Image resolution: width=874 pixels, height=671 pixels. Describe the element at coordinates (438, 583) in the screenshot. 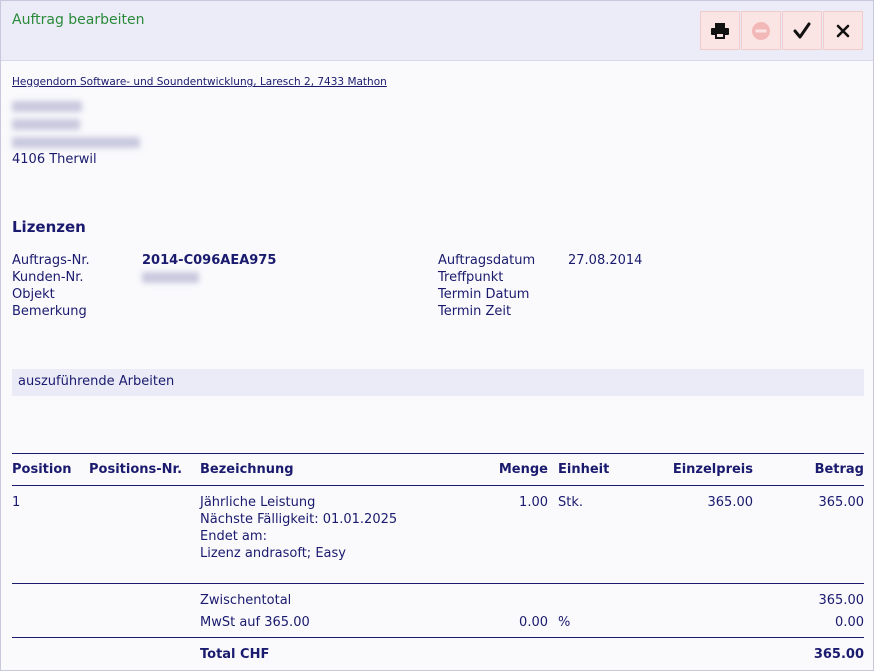

I see `subtotal-rule` at that location.